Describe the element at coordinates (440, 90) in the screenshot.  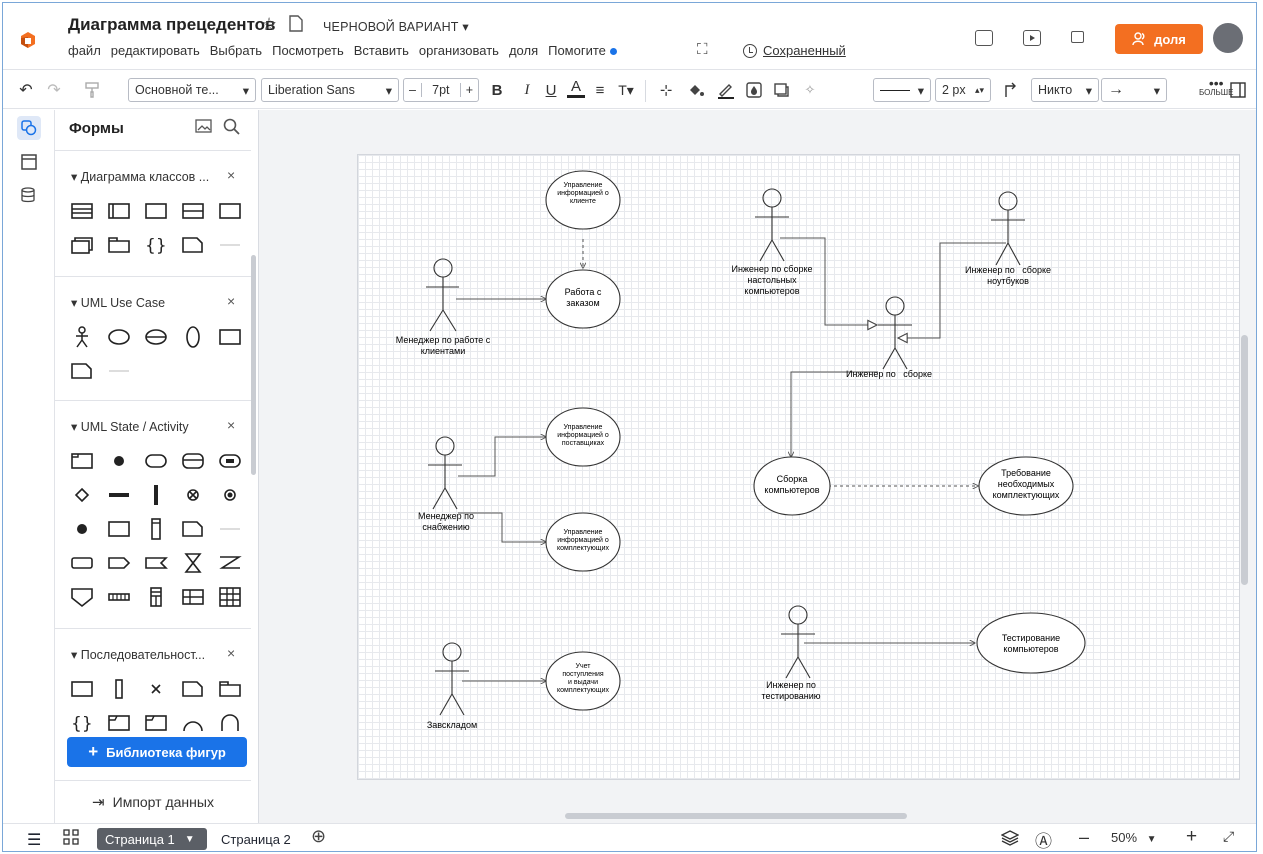
I see `font-size-value: 7pt` at that location.